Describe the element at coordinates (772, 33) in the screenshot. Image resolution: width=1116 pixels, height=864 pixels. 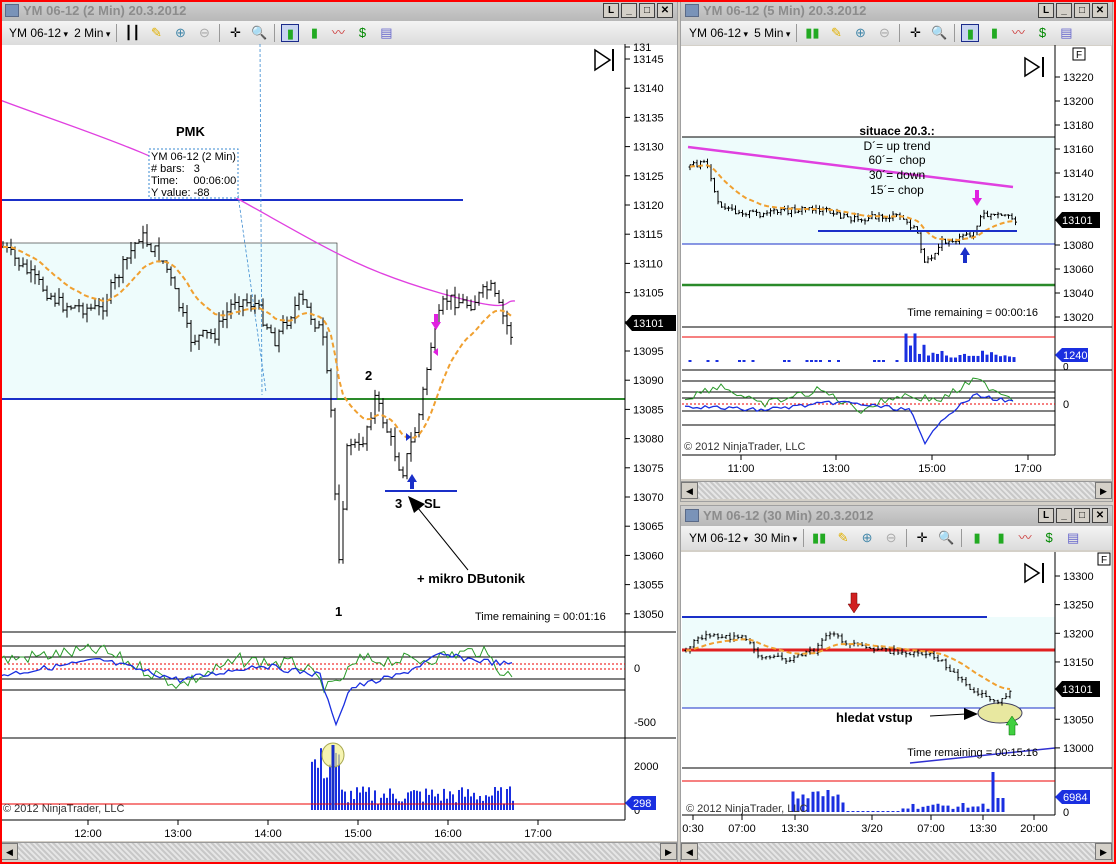
I see `interval-select: 5 Min` at that location.